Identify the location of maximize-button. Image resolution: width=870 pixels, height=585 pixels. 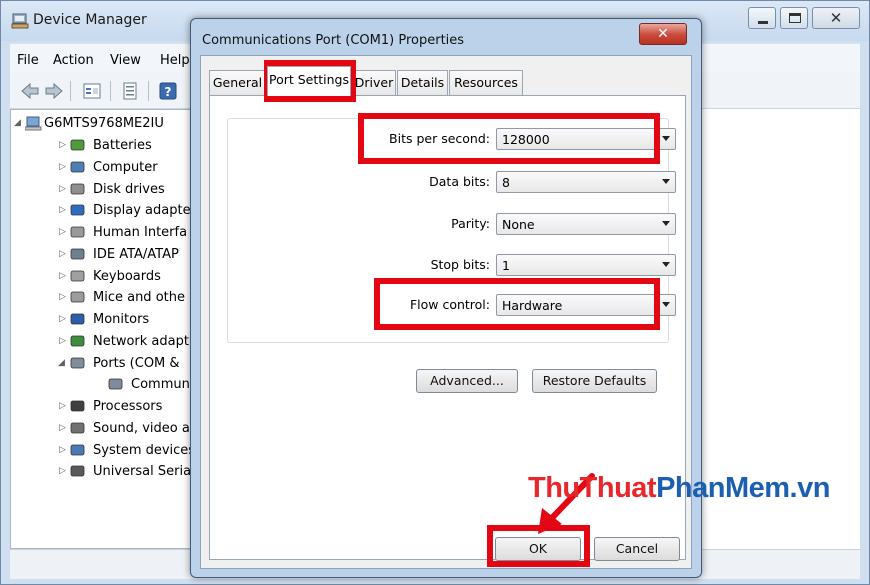
(794, 18).